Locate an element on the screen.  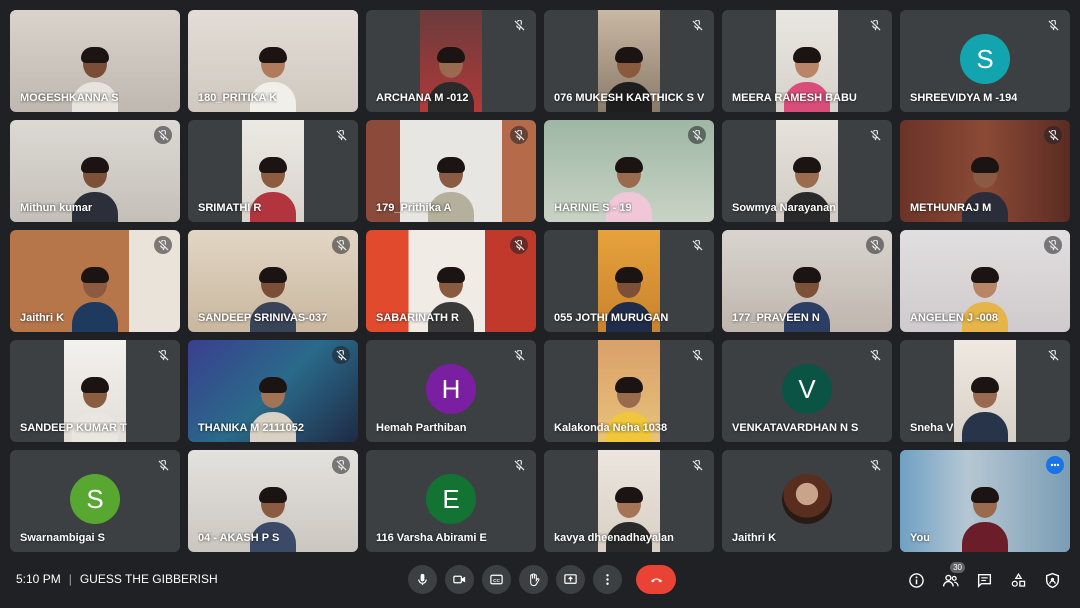
participant-tile: Sowmya Narayanan is located at coordinates (807, 171).